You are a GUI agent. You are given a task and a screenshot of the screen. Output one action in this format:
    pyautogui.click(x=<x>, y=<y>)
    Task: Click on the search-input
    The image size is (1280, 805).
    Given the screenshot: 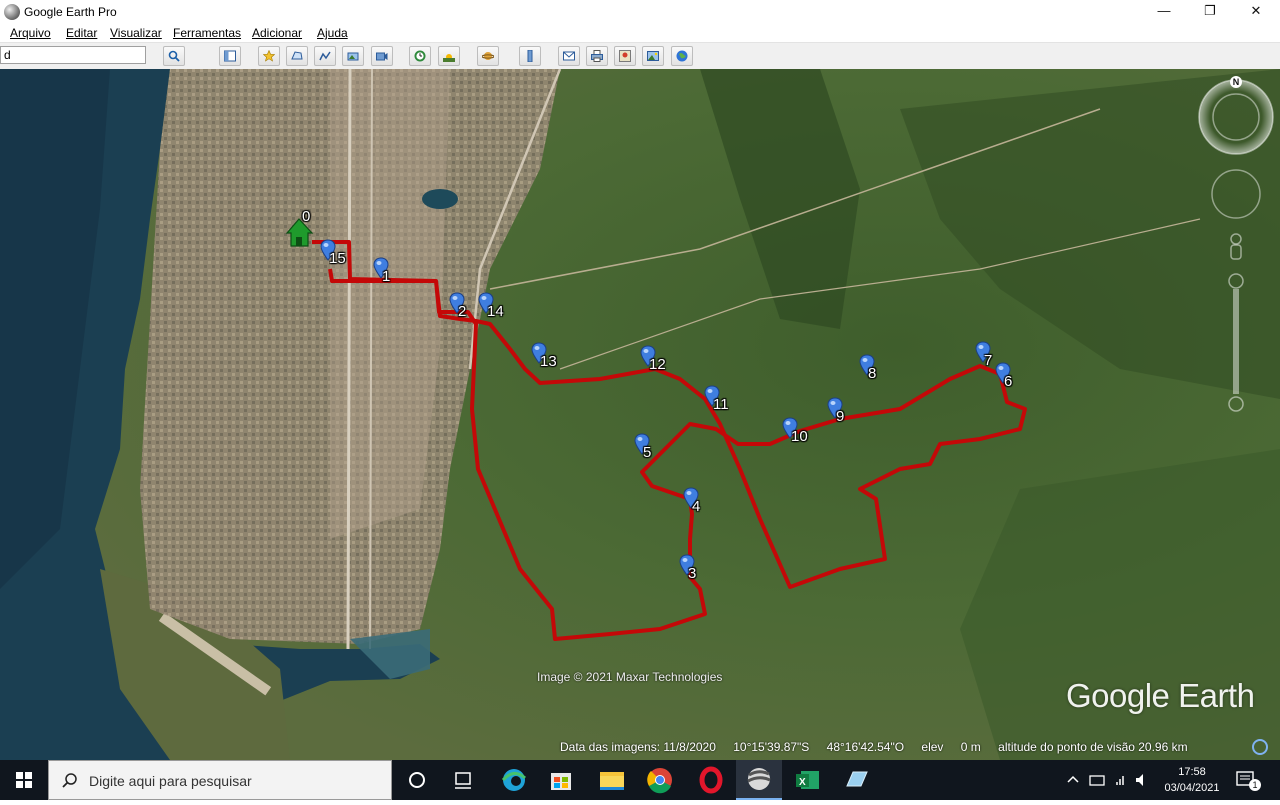 What is the action you would take?
    pyautogui.click(x=73, y=55)
    